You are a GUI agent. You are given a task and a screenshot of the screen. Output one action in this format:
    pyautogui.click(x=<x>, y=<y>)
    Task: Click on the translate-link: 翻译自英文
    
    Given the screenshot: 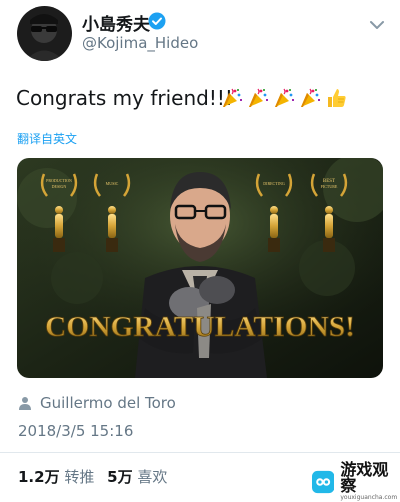 What is the action you would take?
    pyautogui.click(x=47, y=138)
    